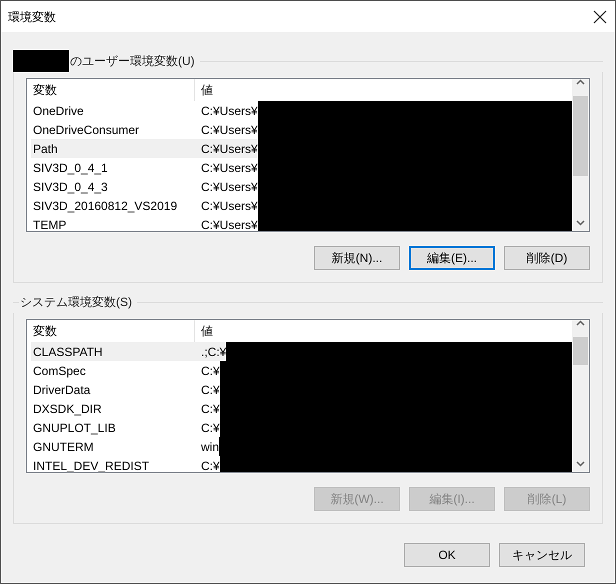 The width and height of the screenshot is (616, 584). I want to click on variable-value: .;C:¥, so click(213, 352).